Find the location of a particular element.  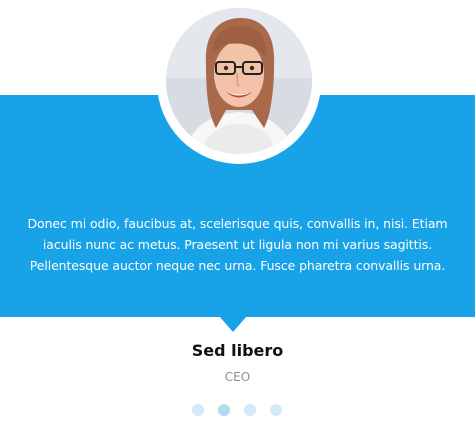

testimonial-author-role: CEO is located at coordinates (237, 377).